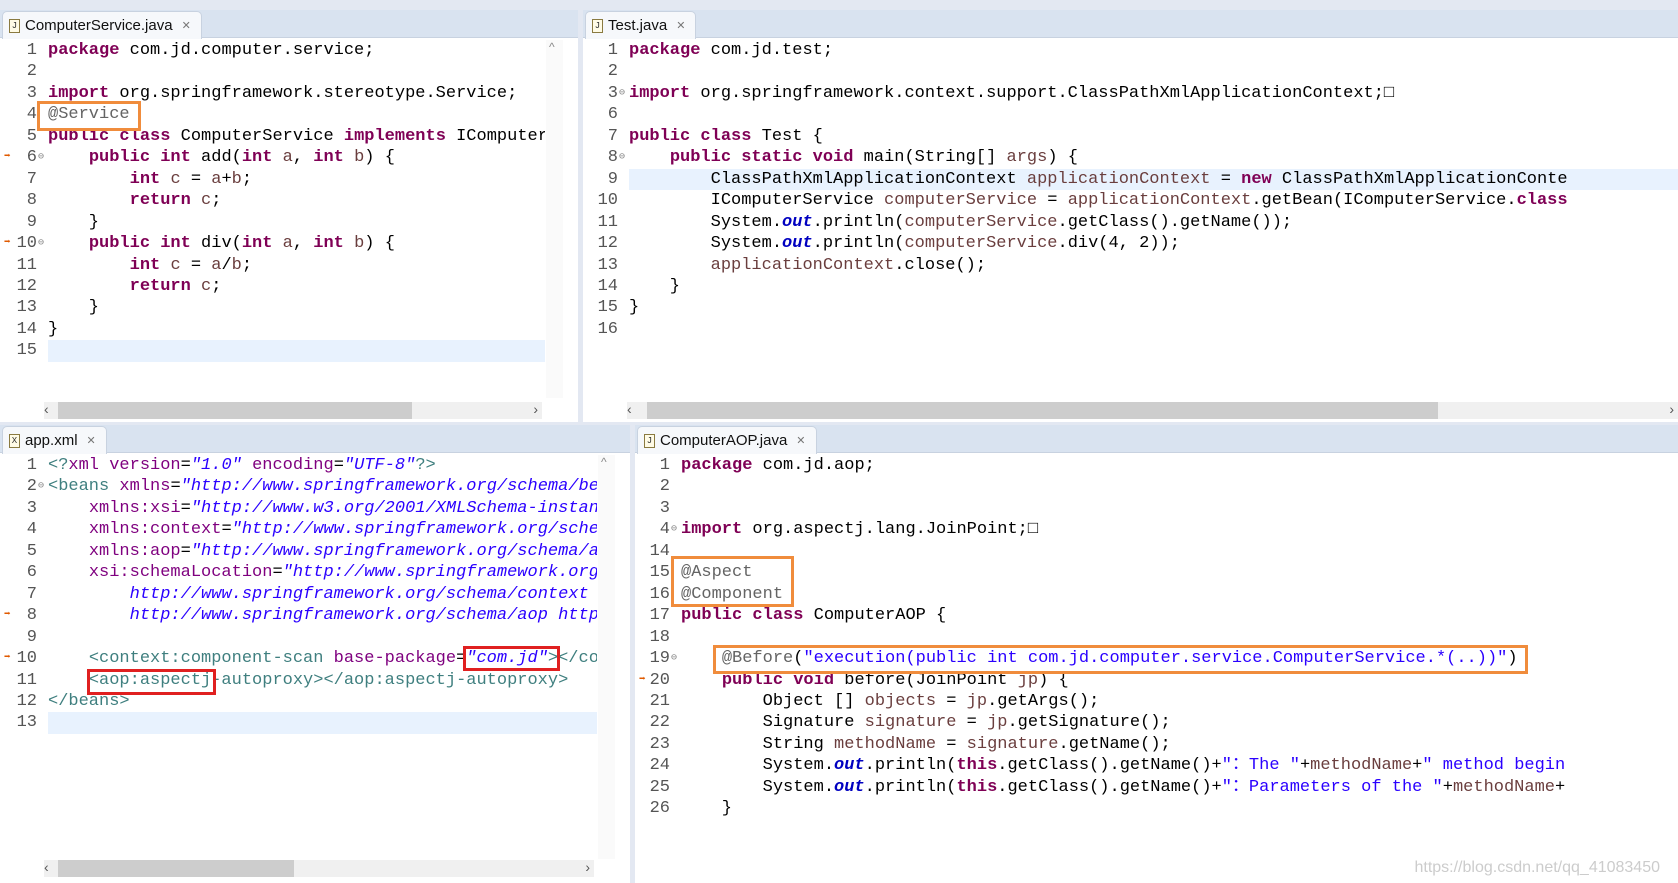  Describe the element at coordinates (612, 158) in the screenshot. I see `line-number: 8` at that location.